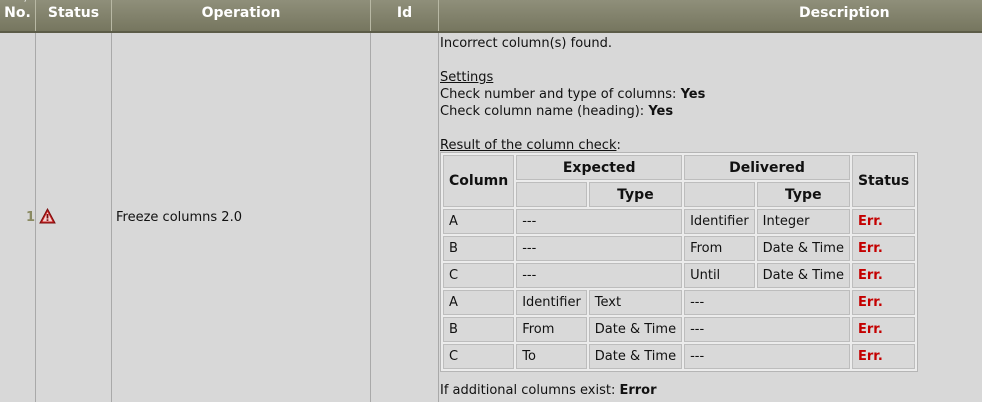 The height and width of the screenshot is (402, 982). I want to click on table-row: A --- Identifier Integer Err., so click(679, 221).